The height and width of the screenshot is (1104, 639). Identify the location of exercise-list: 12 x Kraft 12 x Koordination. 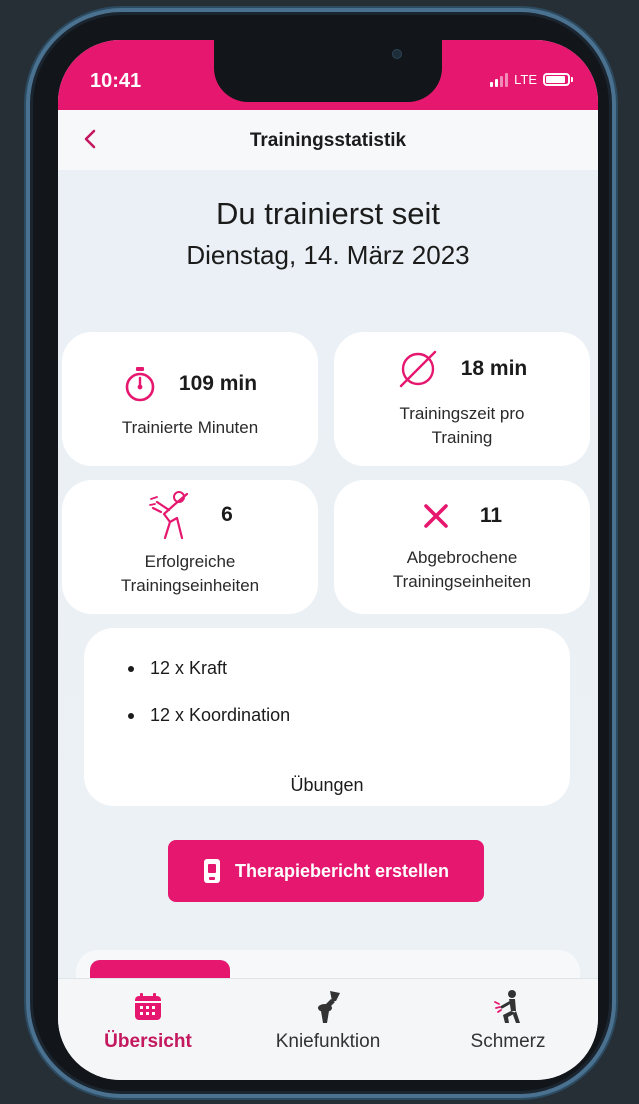
(209, 705).